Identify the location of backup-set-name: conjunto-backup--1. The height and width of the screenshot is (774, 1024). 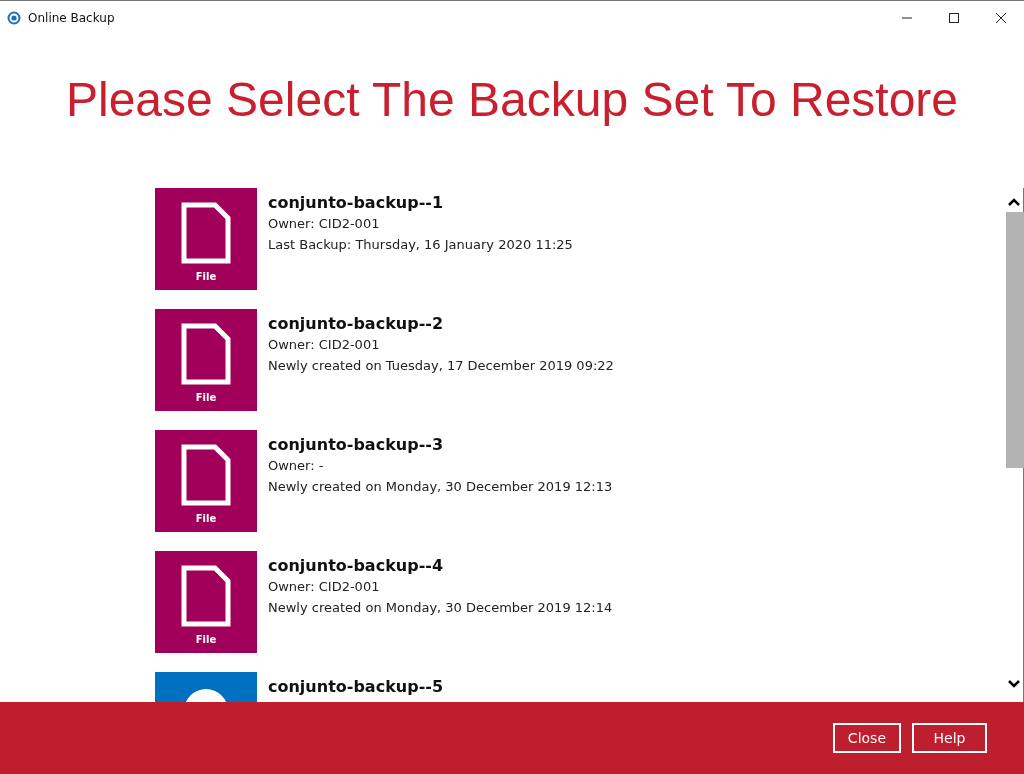
(420, 202).